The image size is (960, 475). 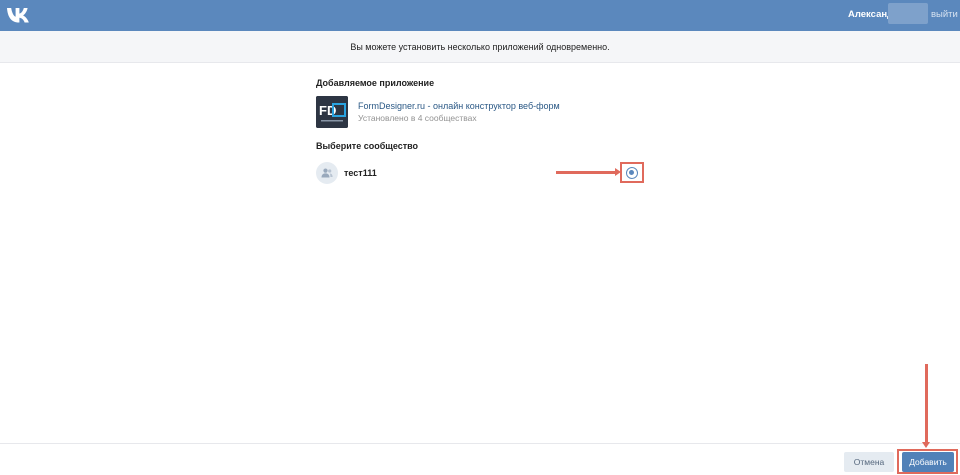 I want to click on top-header: Александр выйти, so click(x=480, y=15).